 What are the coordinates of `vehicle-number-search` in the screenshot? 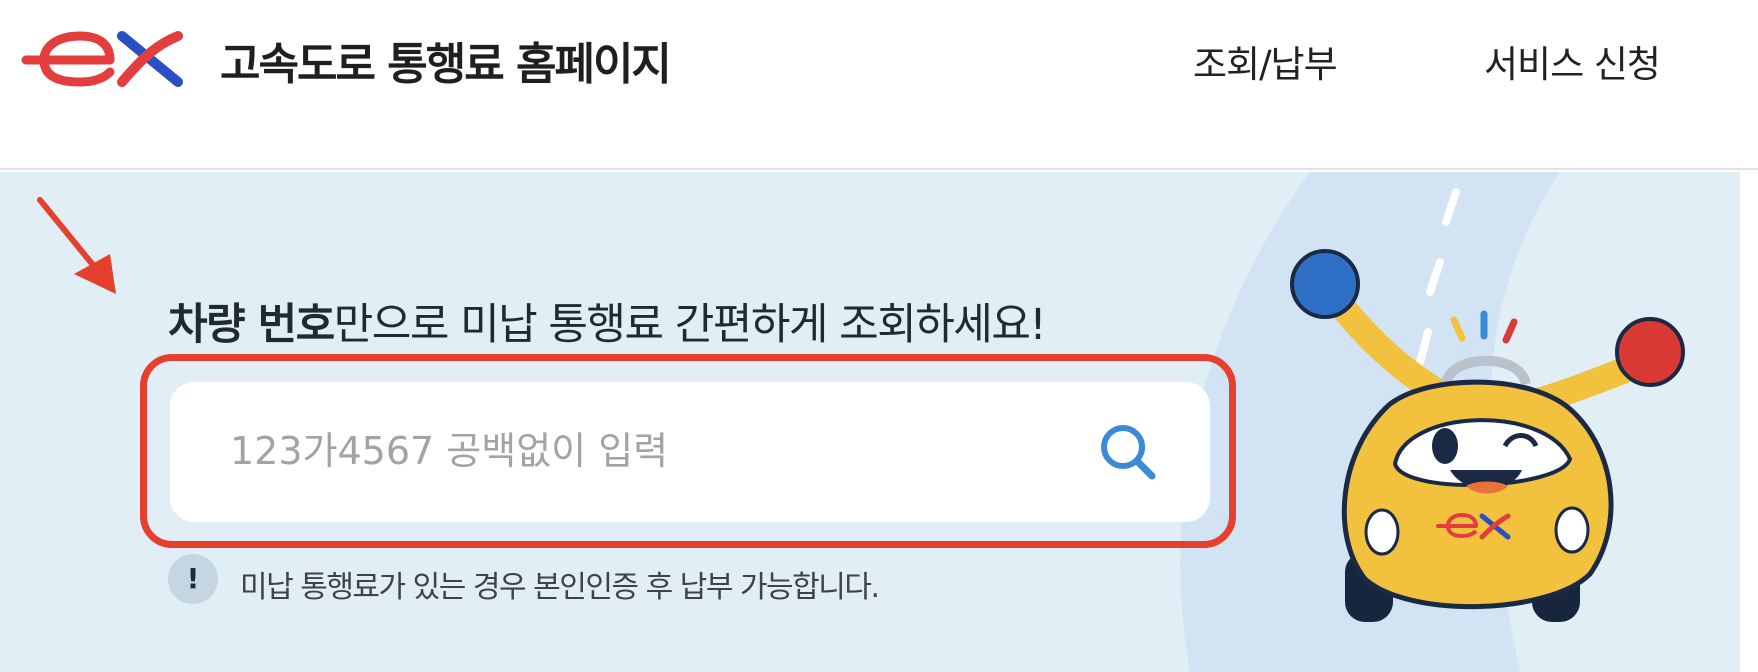 It's located at (690, 452).